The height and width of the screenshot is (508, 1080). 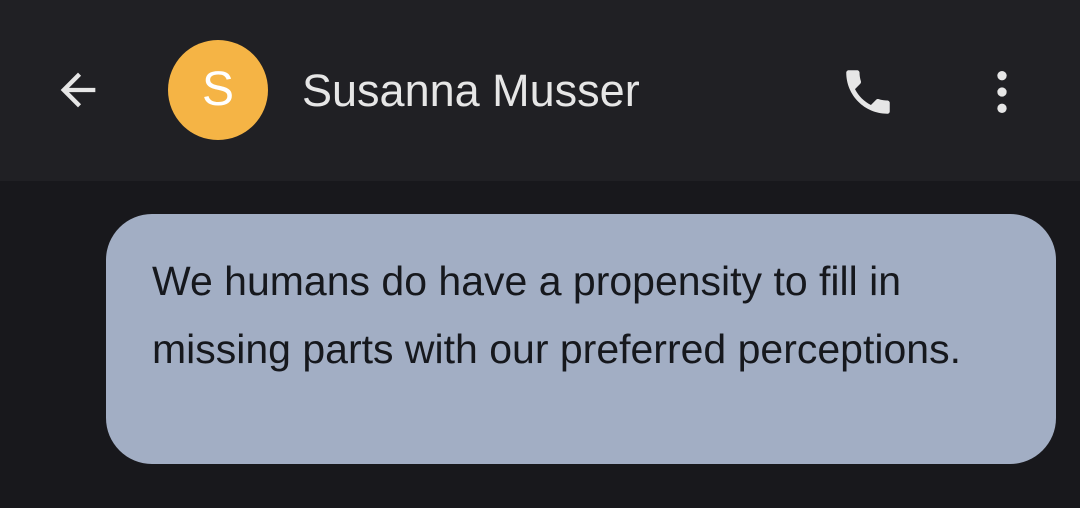 I want to click on avatar: S, so click(x=218, y=90).